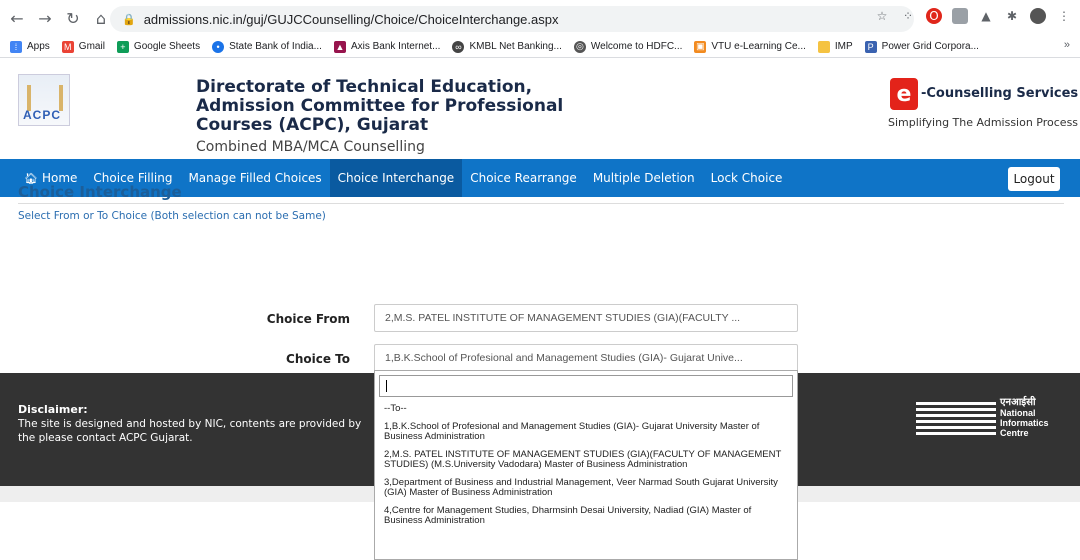  Describe the element at coordinates (983, 122) in the screenshot. I see `e-counselling-tagline: Simplifying The Admission Process` at that location.